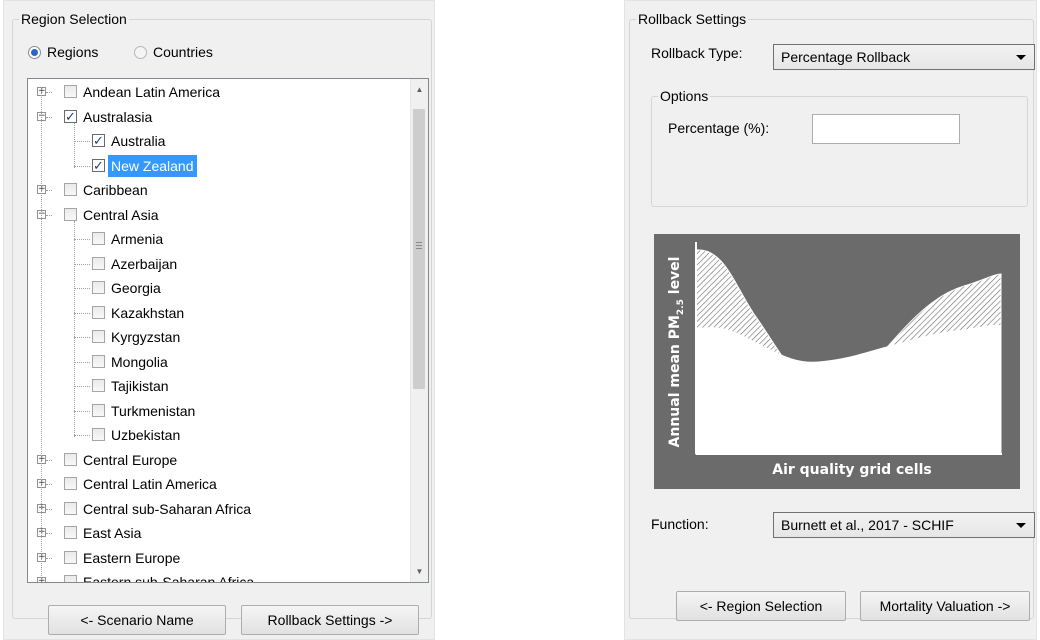 This screenshot has width=1040, height=640. What do you see at coordinates (886, 129) in the screenshot?
I see `percentage-input` at bounding box center [886, 129].